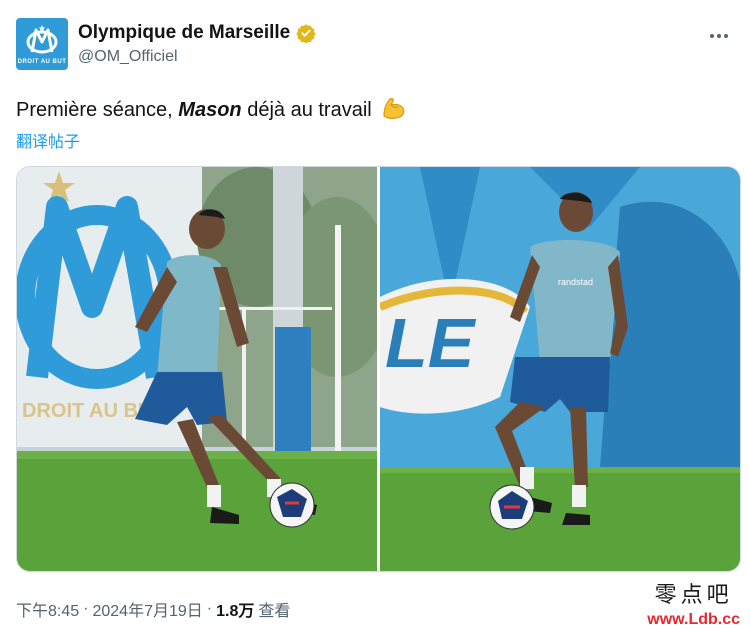 The width and height of the screenshot is (750, 635). Describe the element at coordinates (97, 110) in the screenshot. I see `post-text-before: Première séance,` at that location.